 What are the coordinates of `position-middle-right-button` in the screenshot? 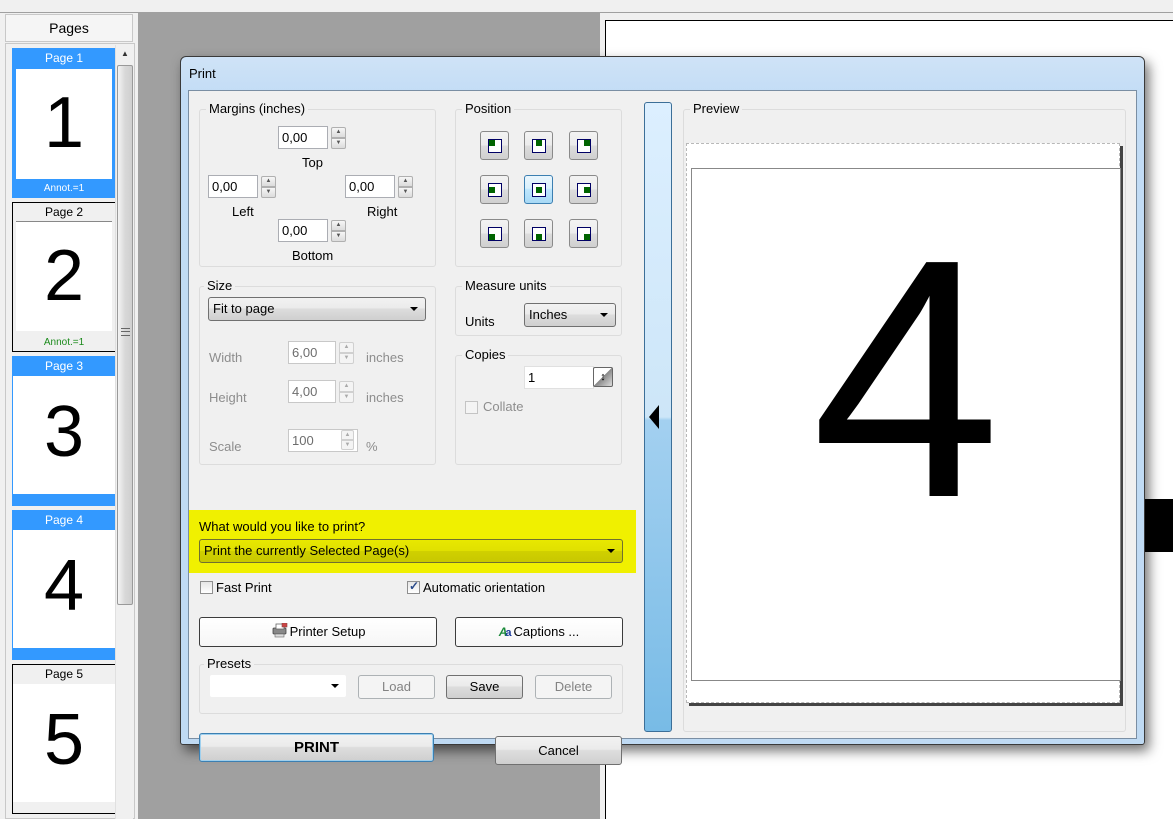 It's located at (583, 189).